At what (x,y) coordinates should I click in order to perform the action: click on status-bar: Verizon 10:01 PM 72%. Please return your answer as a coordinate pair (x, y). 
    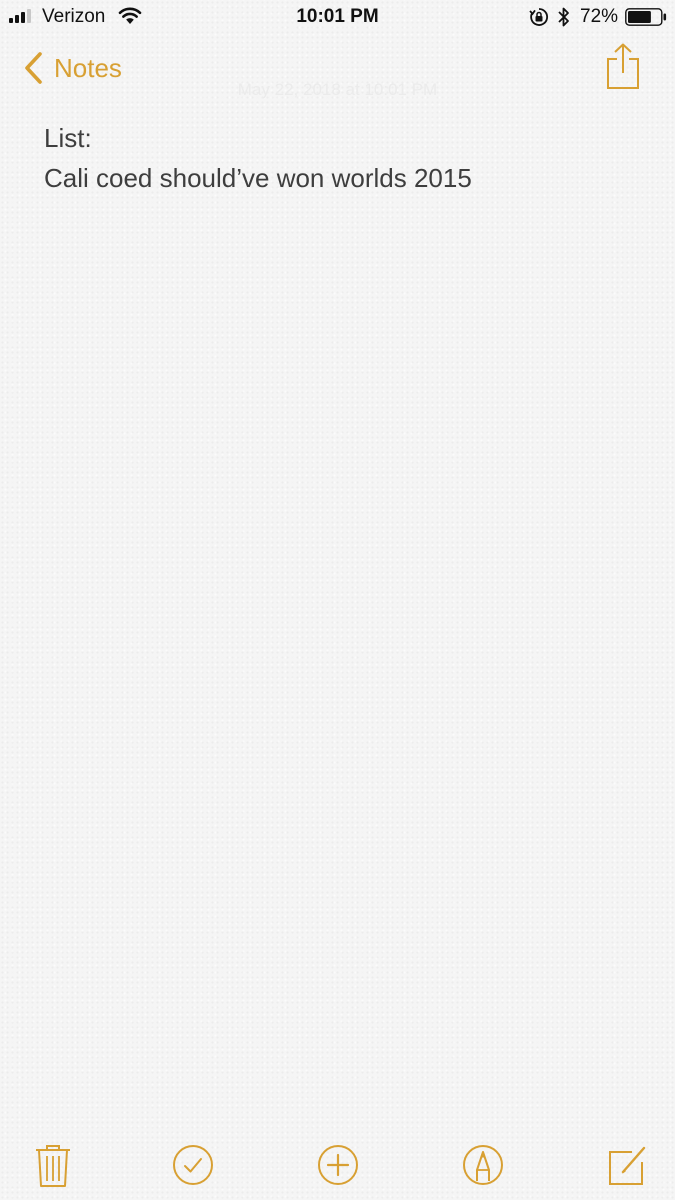
    Looking at the image, I should click on (337, 18).